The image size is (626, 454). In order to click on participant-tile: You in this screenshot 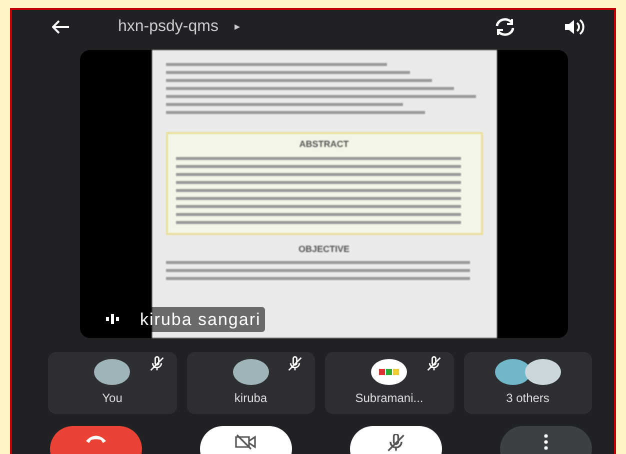, I will do `click(112, 383)`.